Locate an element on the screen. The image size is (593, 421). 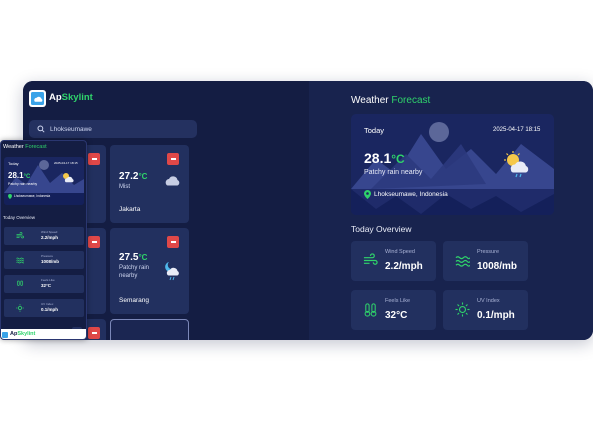
card-temperature: 27.5°C is located at coordinates (133, 257).